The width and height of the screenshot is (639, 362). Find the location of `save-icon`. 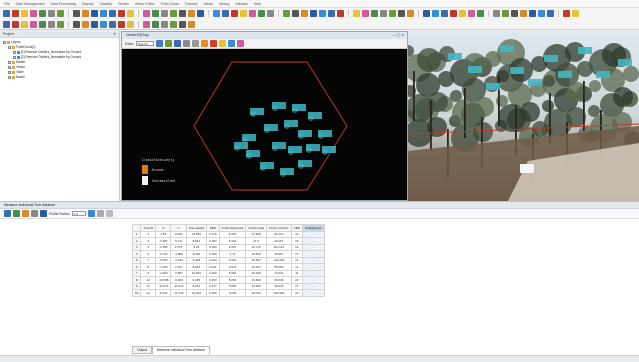

save-icon is located at coordinates (16, 213).